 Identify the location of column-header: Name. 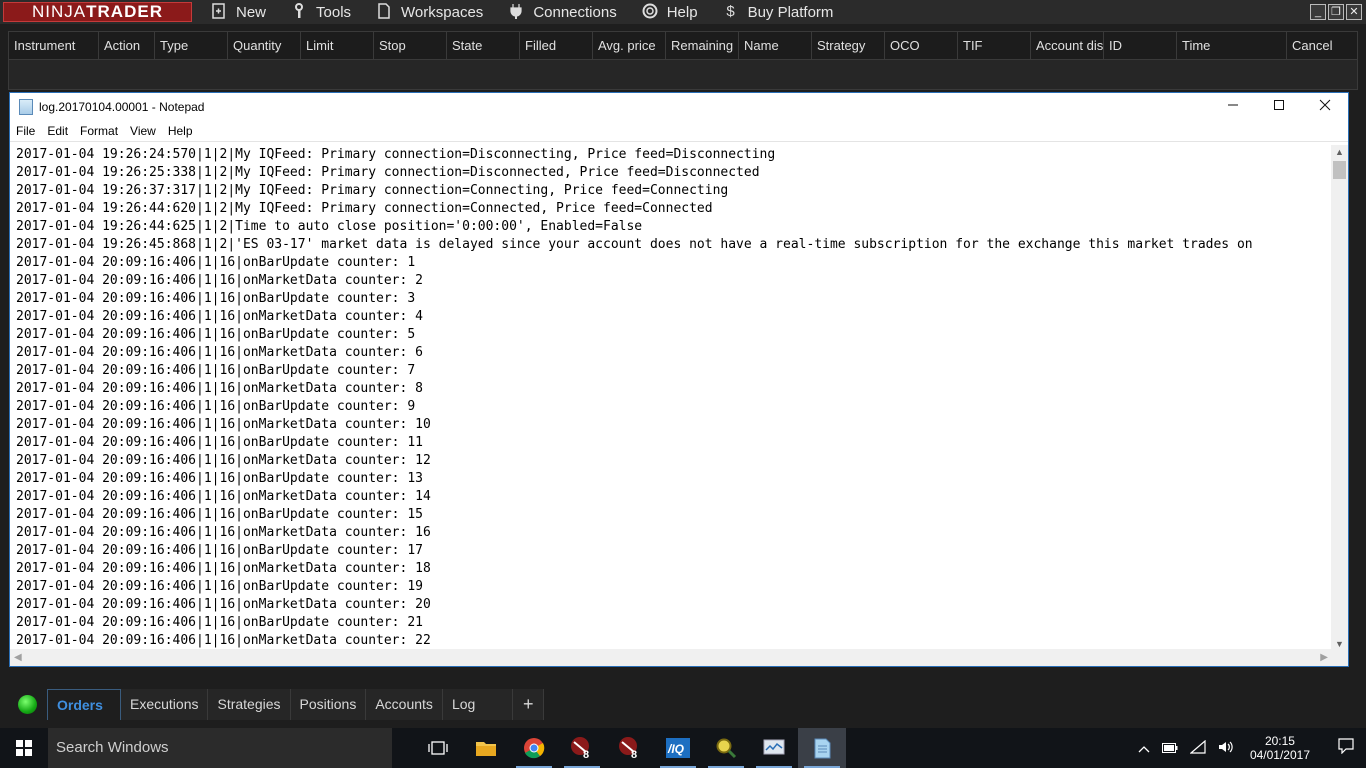
(775, 45).